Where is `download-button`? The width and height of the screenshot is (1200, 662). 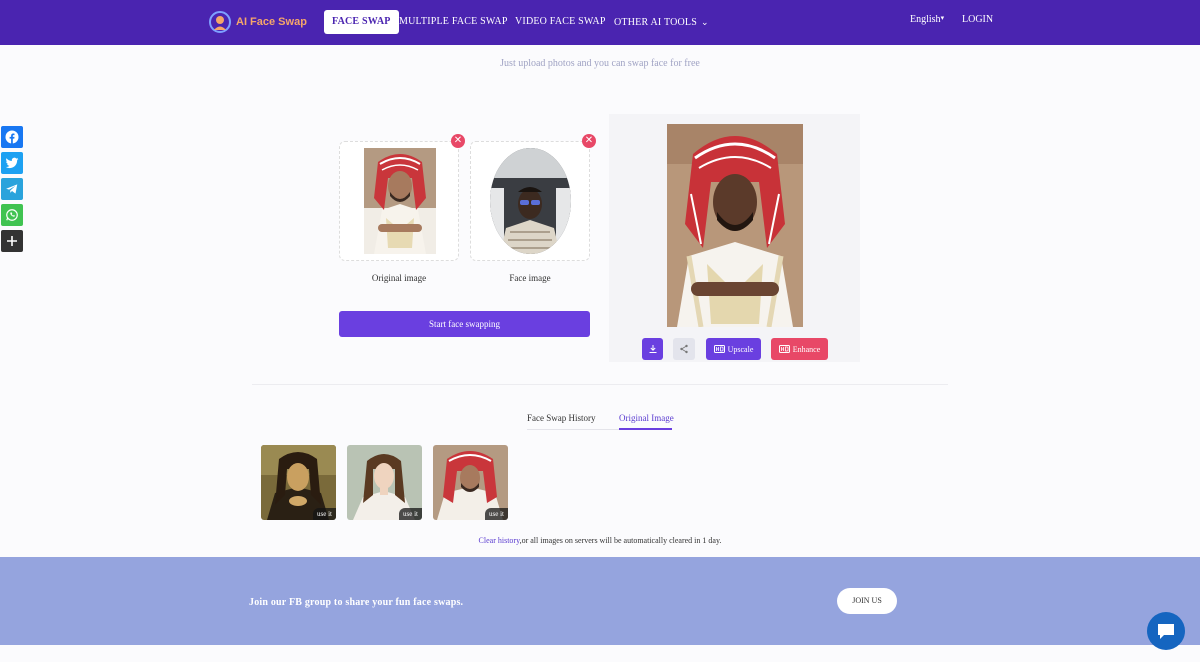 download-button is located at coordinates (652, 349).